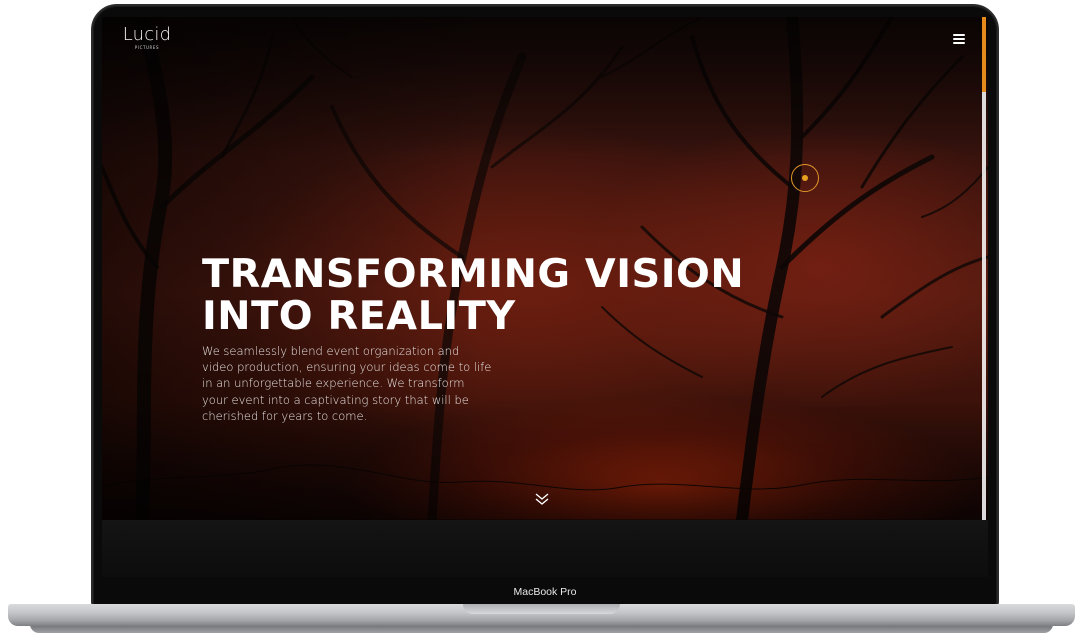 This screenshot has height=643, width=1083. What do you see at coordinates (473, 274) in the screenshot?
I see `headline-line-1: TRANSFORMING VISION` at bounding box center [473, 274].